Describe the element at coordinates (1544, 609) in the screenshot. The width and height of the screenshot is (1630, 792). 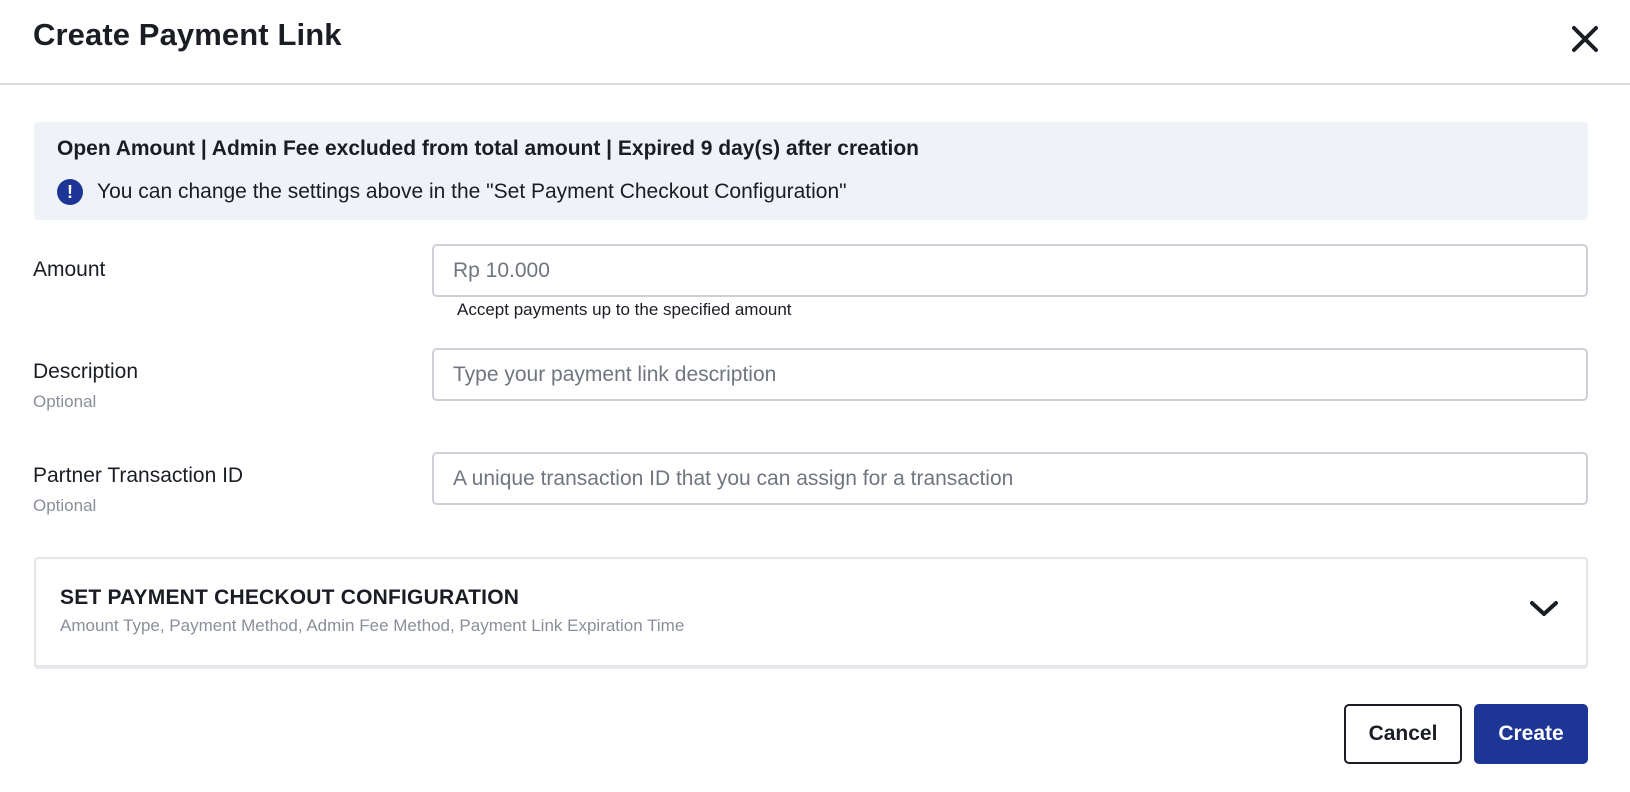
I see `chevron-down-icon` at that location.